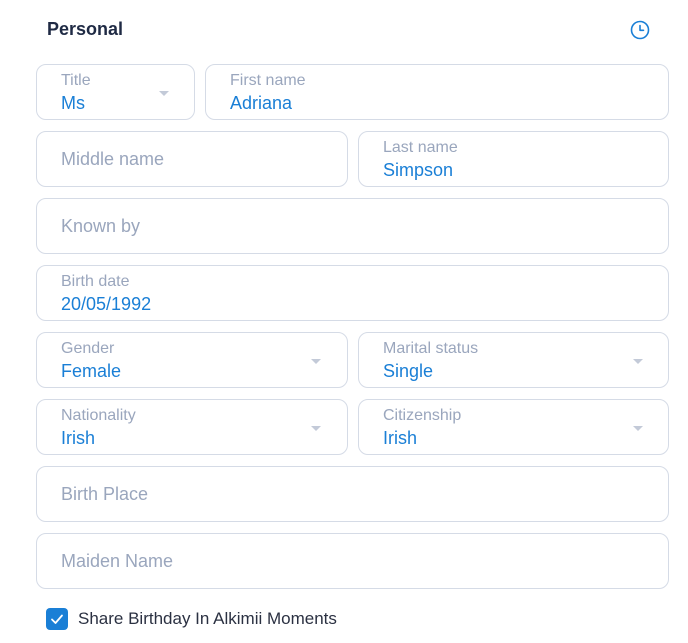 Image resolution: width=688 pixels, height=643 pixels. What do you see at coordinates (352, 226) in the screenshot?
I see `known-by-field: Known by` at bounding box center [352, 226].